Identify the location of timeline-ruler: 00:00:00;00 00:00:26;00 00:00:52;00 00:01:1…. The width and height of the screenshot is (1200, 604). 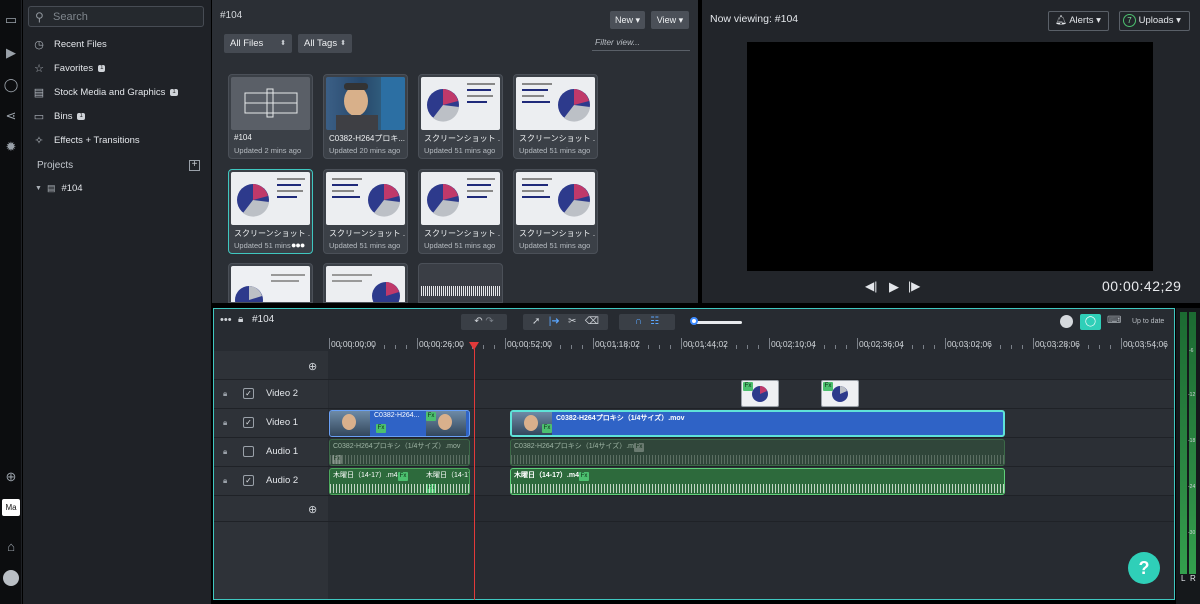
(764, 343).